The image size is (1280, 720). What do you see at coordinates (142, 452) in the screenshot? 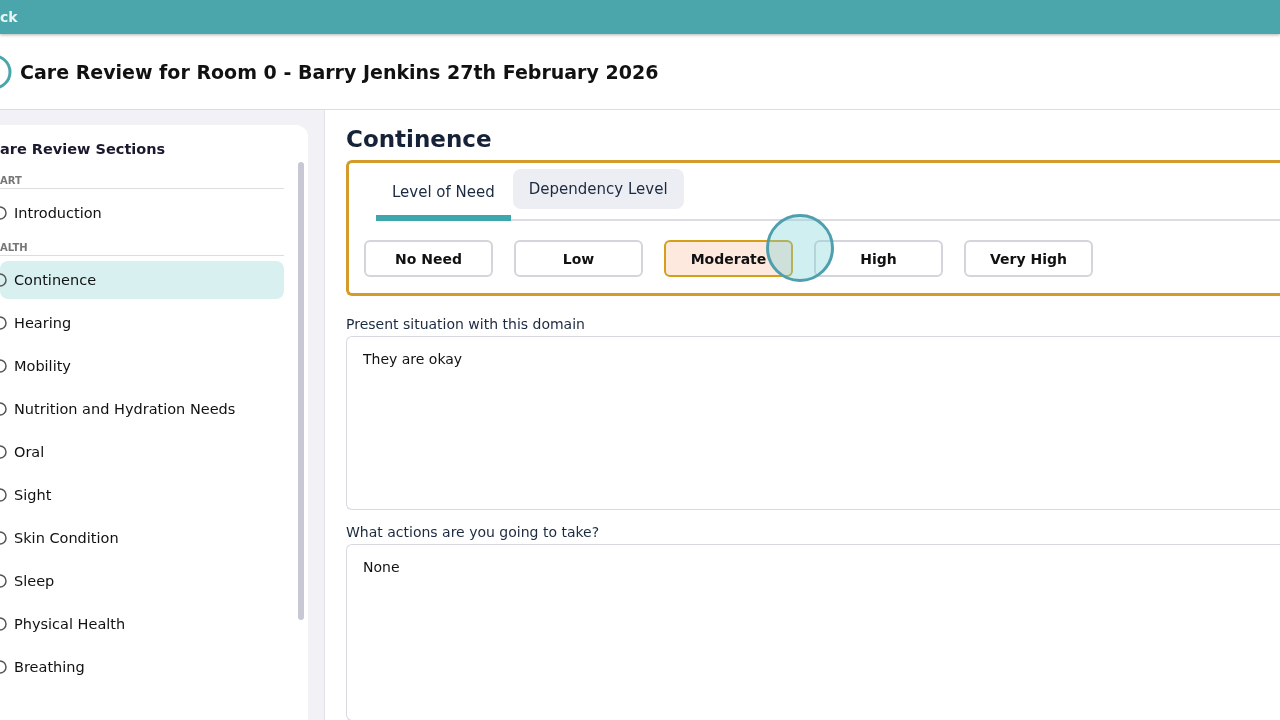
I see `section-item: Oral` at bounding box center [142, 452].